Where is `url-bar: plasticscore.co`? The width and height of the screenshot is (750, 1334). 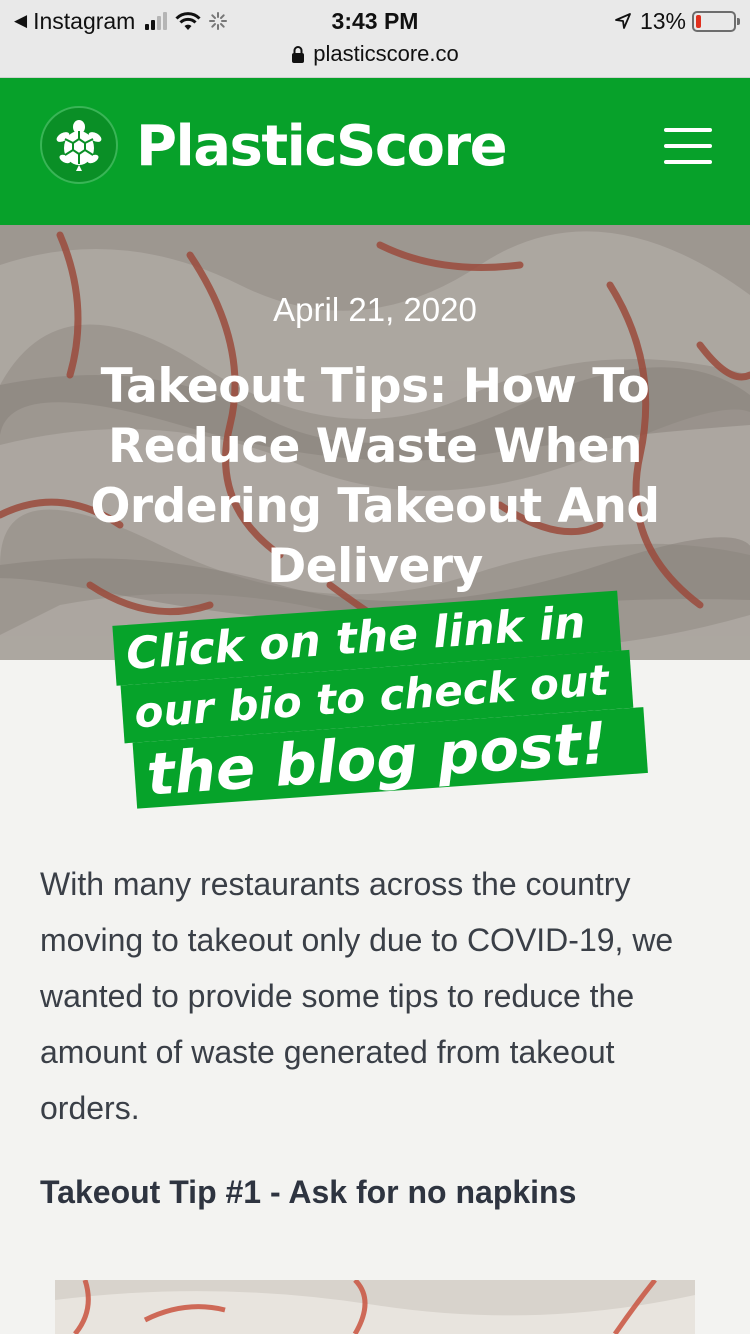
url-bar: plasticscore.co is located at coordinates (375, 54).